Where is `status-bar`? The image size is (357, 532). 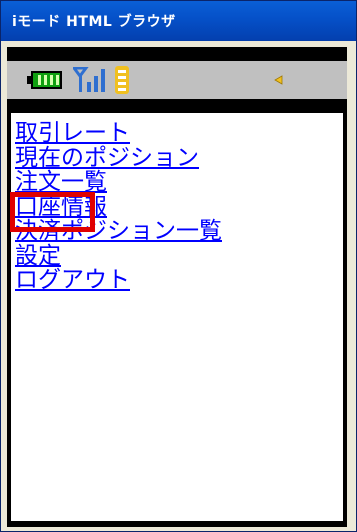
status-bar is located at coordinates (177, 80).